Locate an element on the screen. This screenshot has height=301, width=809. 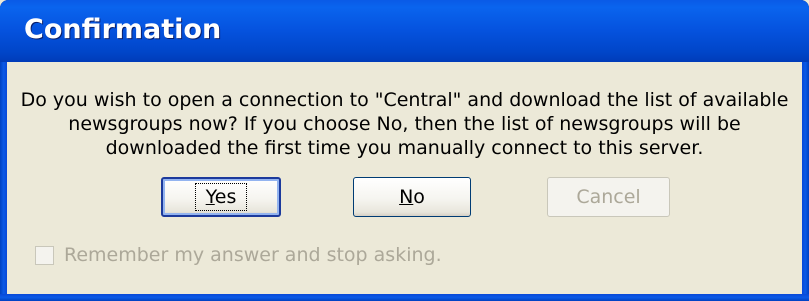
window-frame-bottom is located at coordinates (404, 297).